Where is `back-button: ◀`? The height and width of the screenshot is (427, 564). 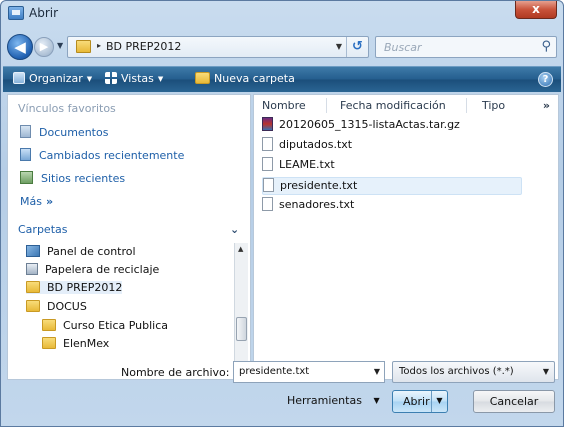
back-button: ◀ is located at coordinates (20, 47).